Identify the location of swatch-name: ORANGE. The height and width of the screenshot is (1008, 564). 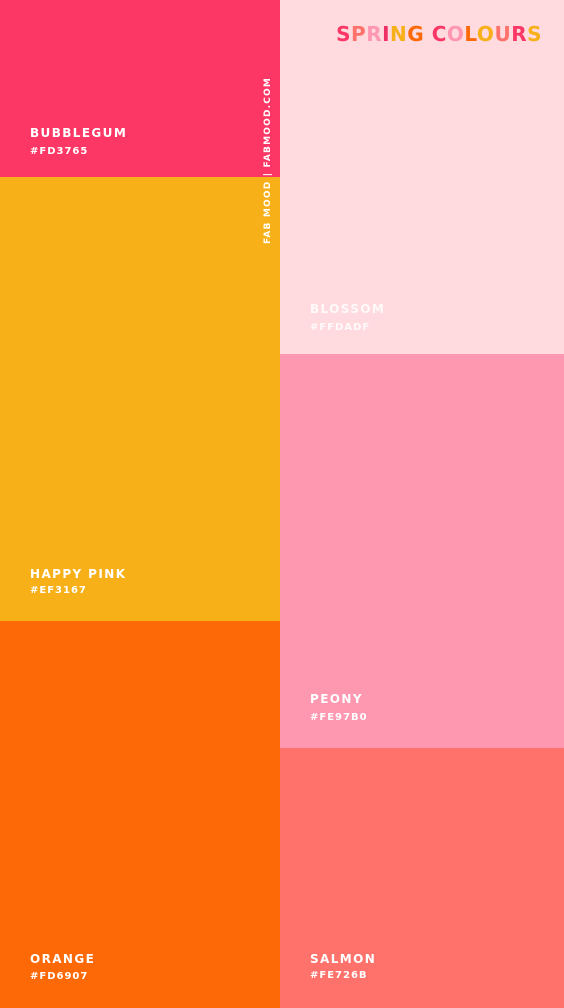
(63, 959).